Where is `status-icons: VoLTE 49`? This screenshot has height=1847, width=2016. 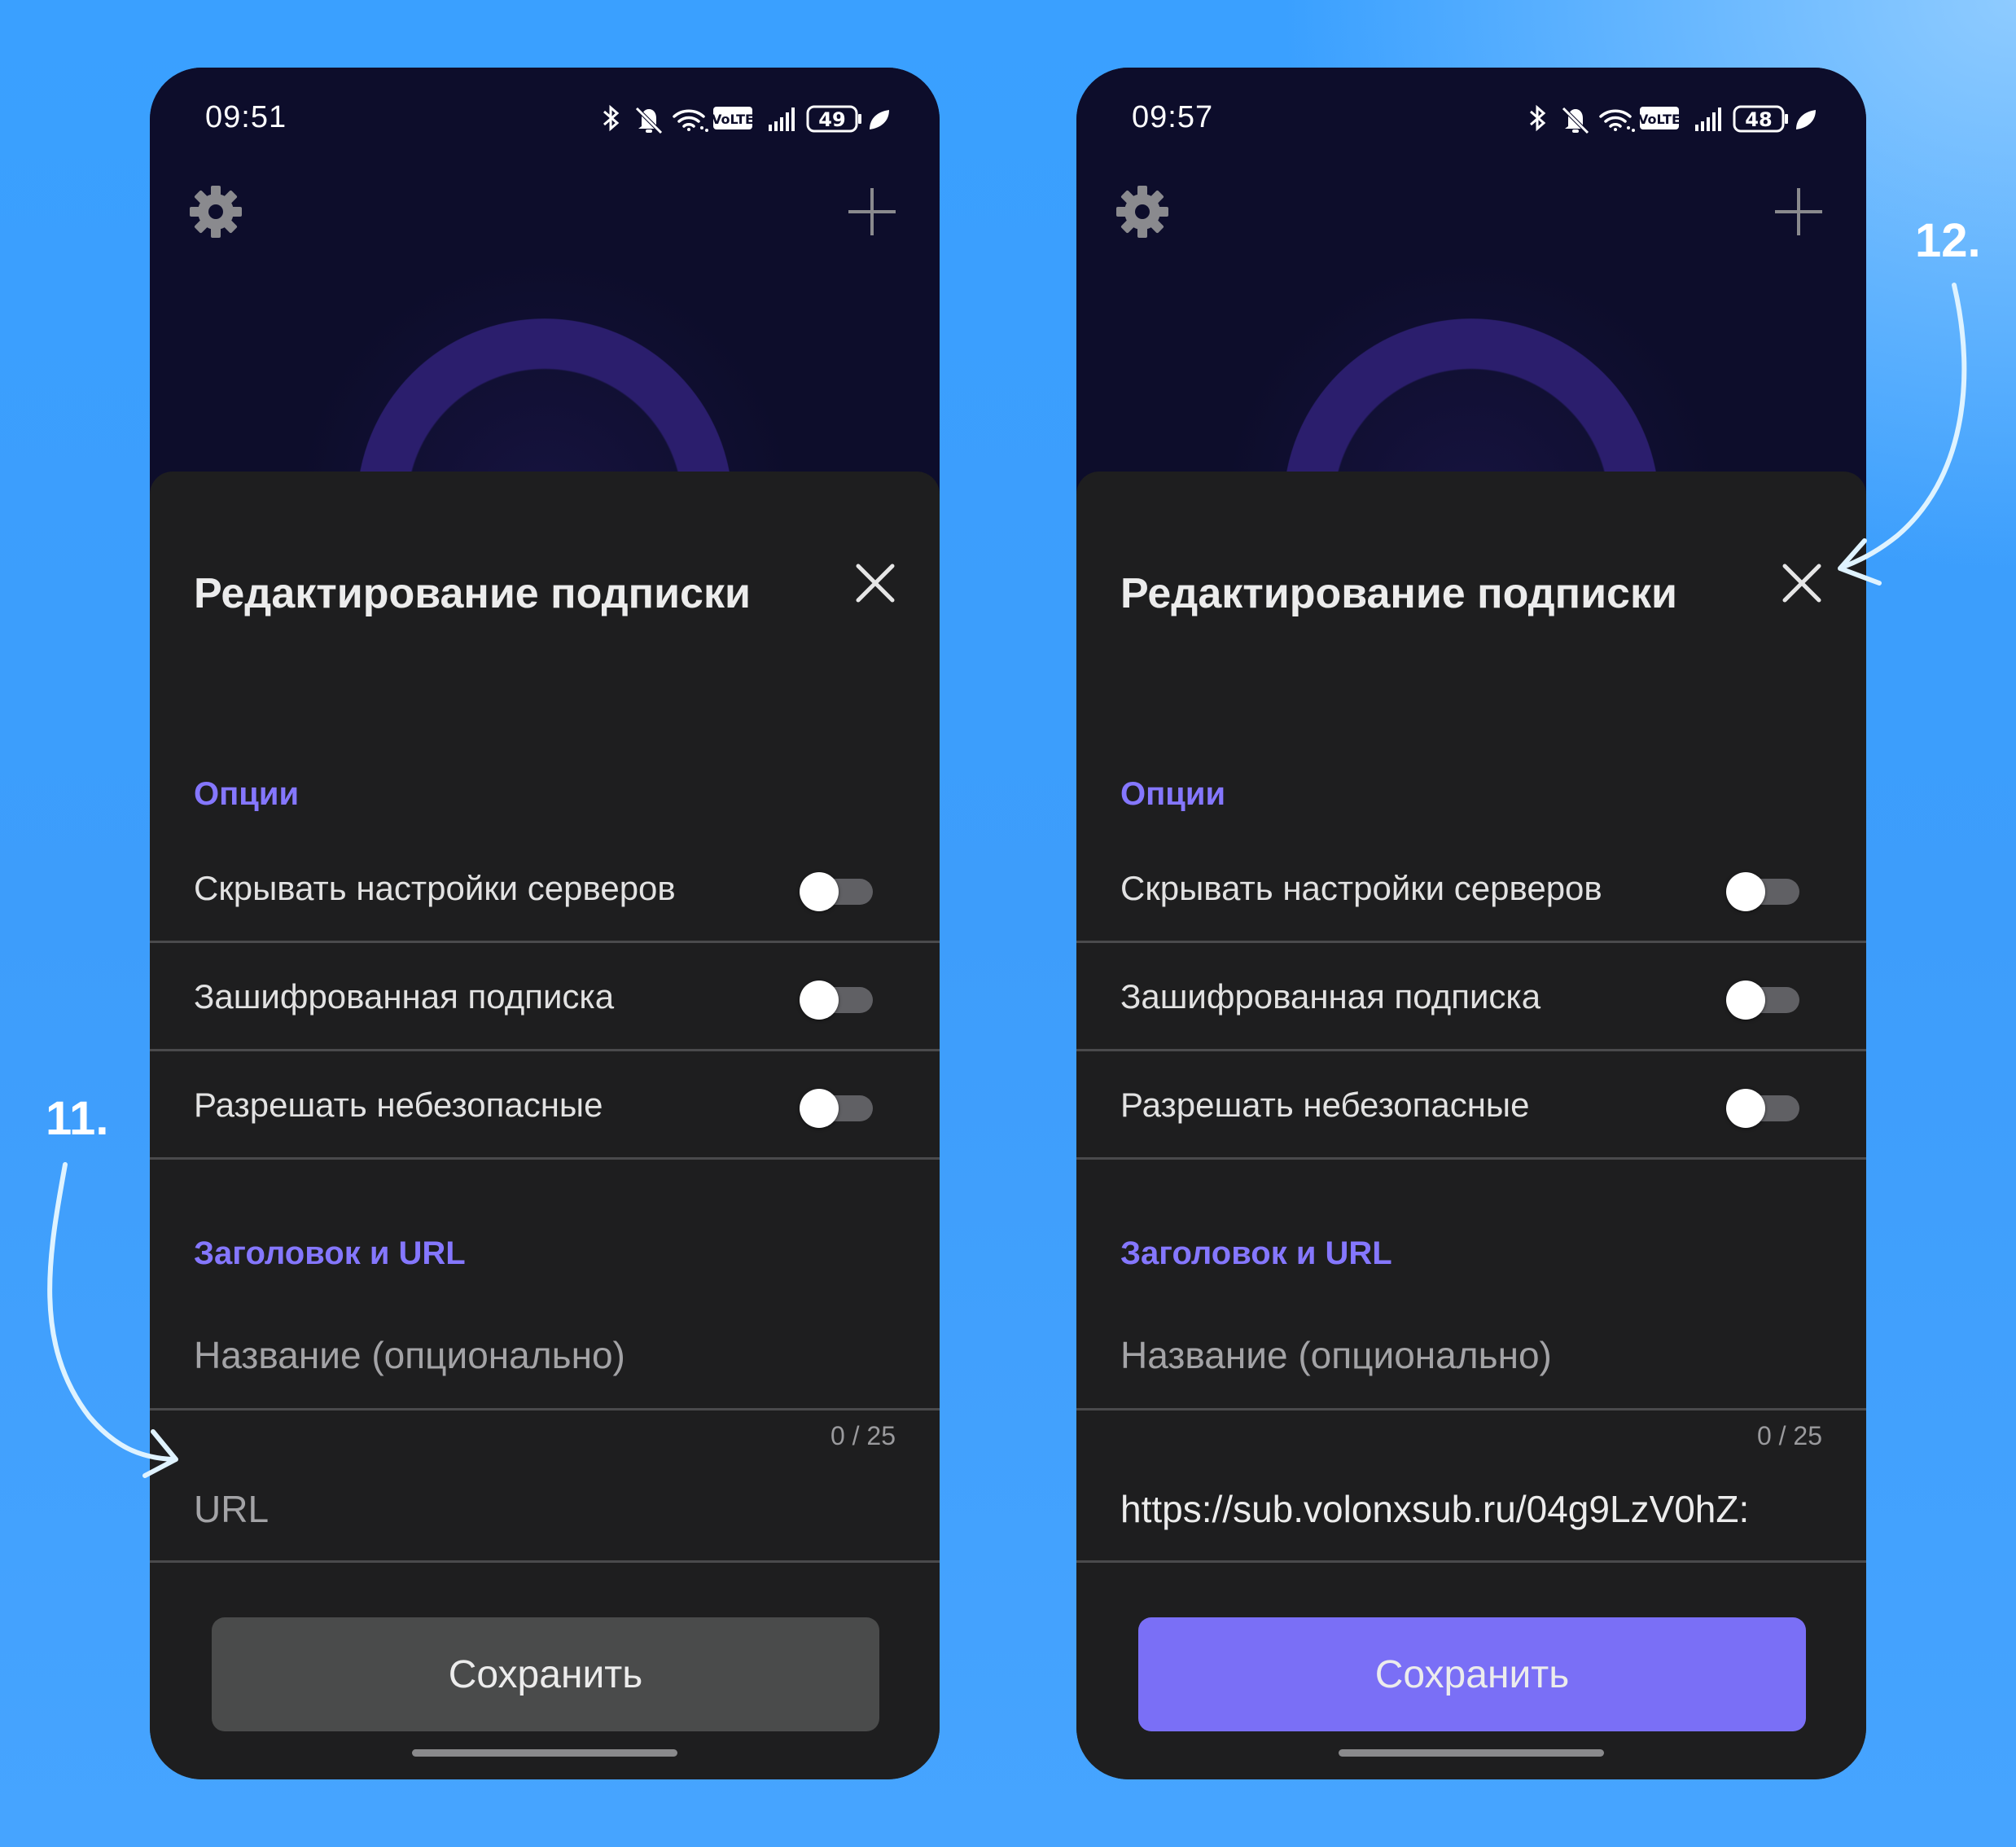
status-icons: VoLTE 49 is located at coordinates (745, 118).